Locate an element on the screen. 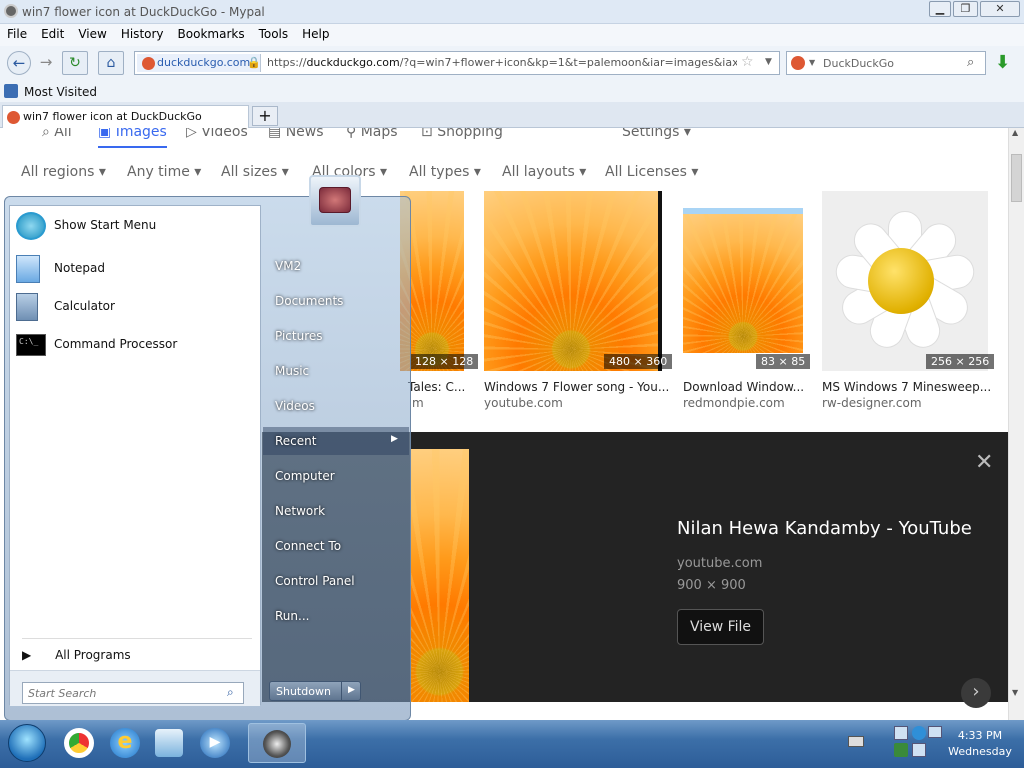  search-engine-icon is located at coordinates (798, 63).